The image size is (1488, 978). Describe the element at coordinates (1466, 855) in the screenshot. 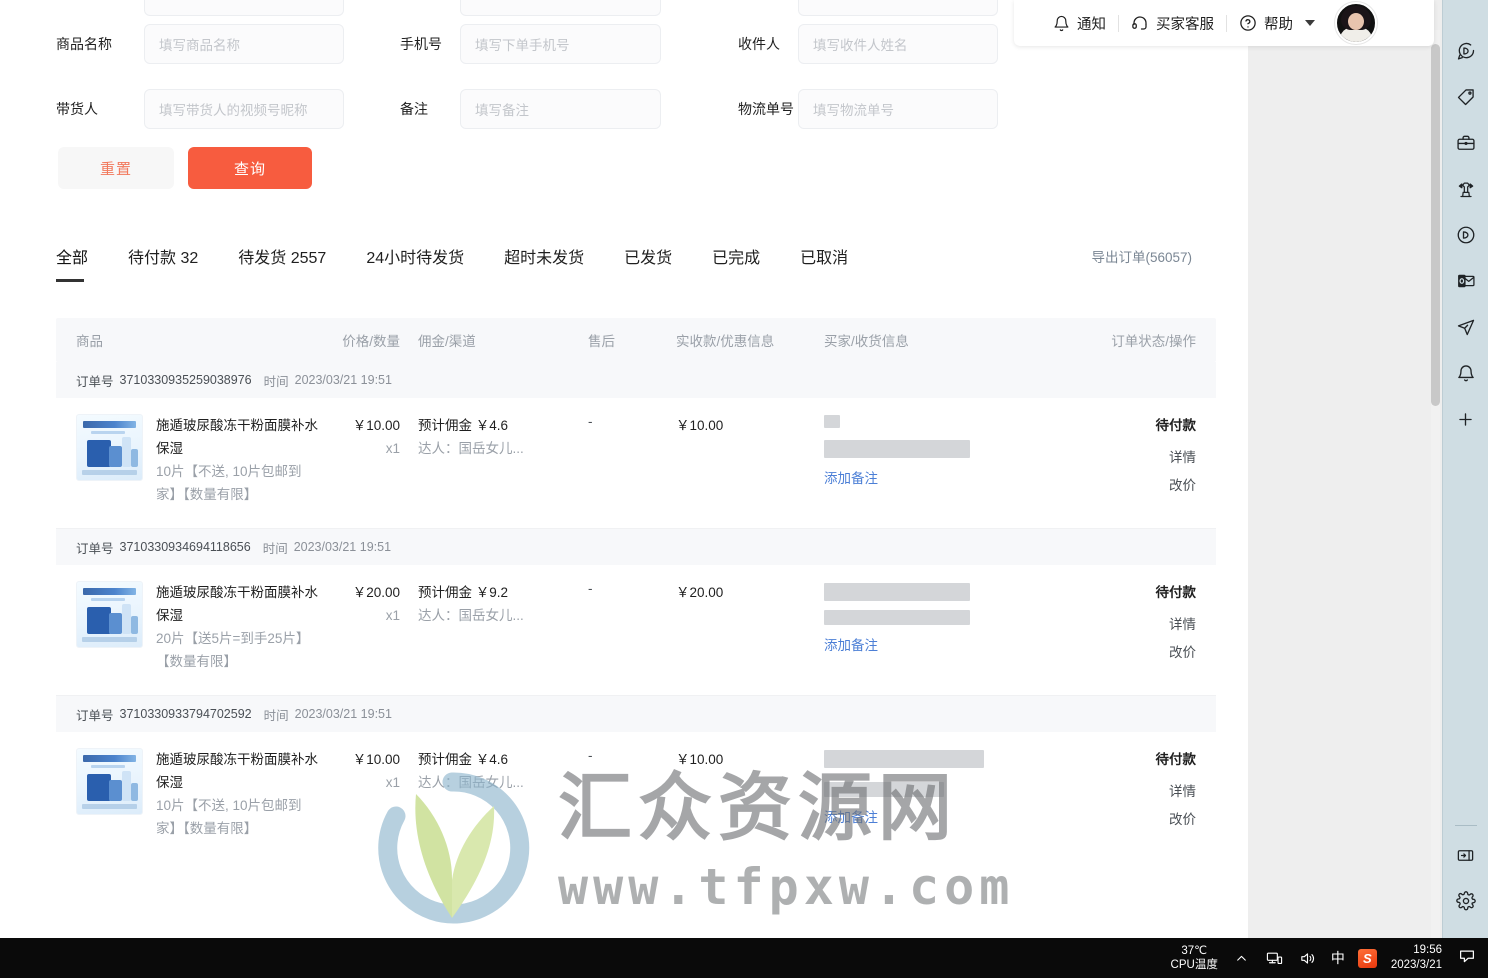

I see `toggle-sidebar-icon` at that location.